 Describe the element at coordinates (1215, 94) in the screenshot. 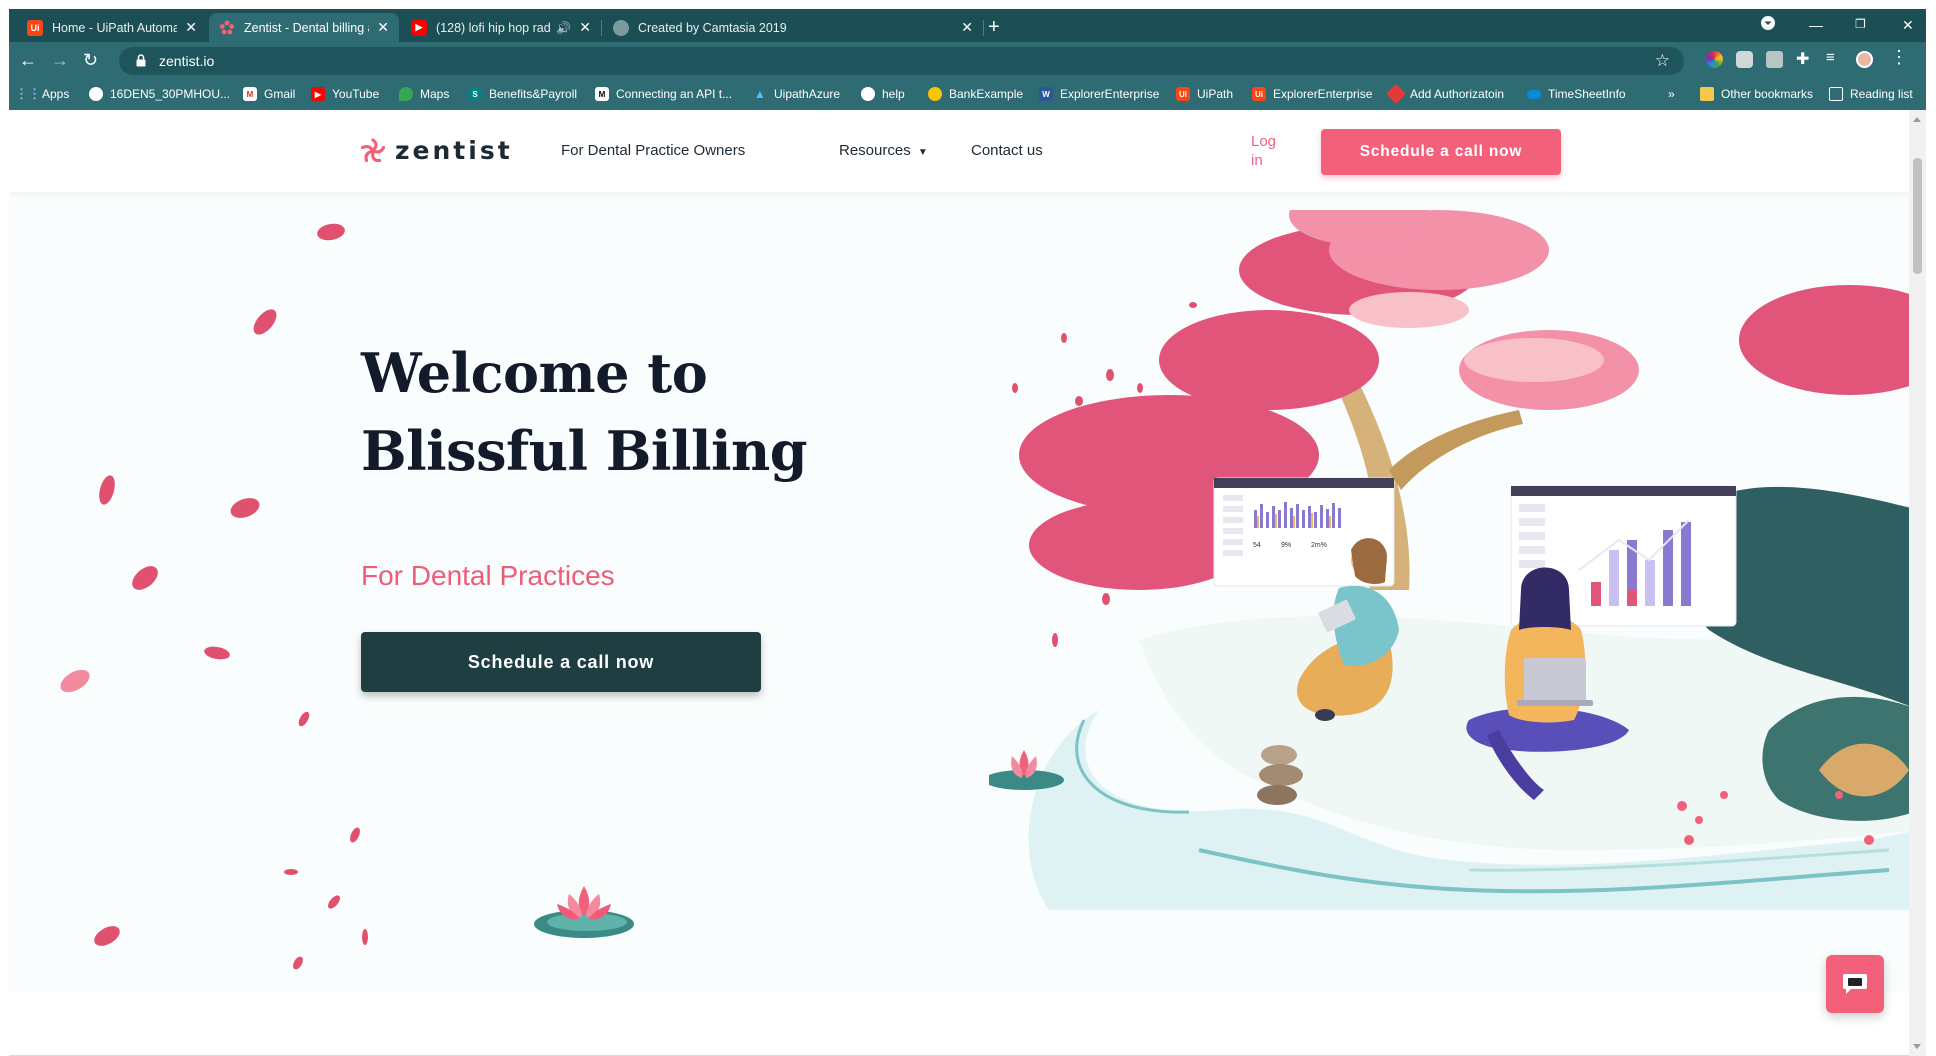

I see `bookmark-label: UiPath` at that location.